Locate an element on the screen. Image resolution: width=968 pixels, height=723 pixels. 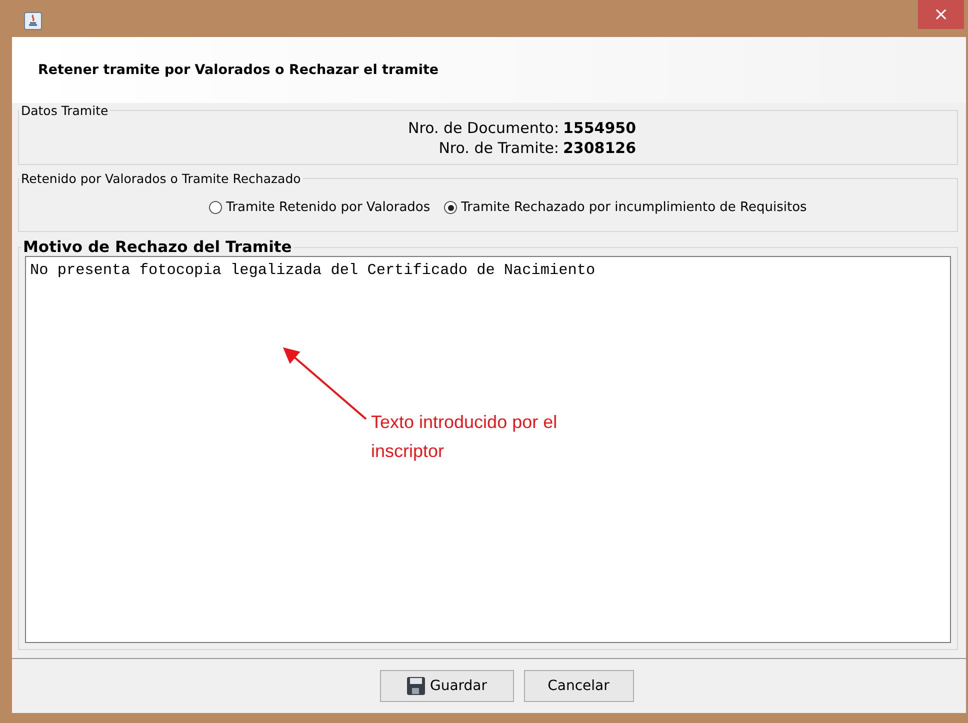
field-label: Nro. de Documento: is located at coordinates (483, 128).